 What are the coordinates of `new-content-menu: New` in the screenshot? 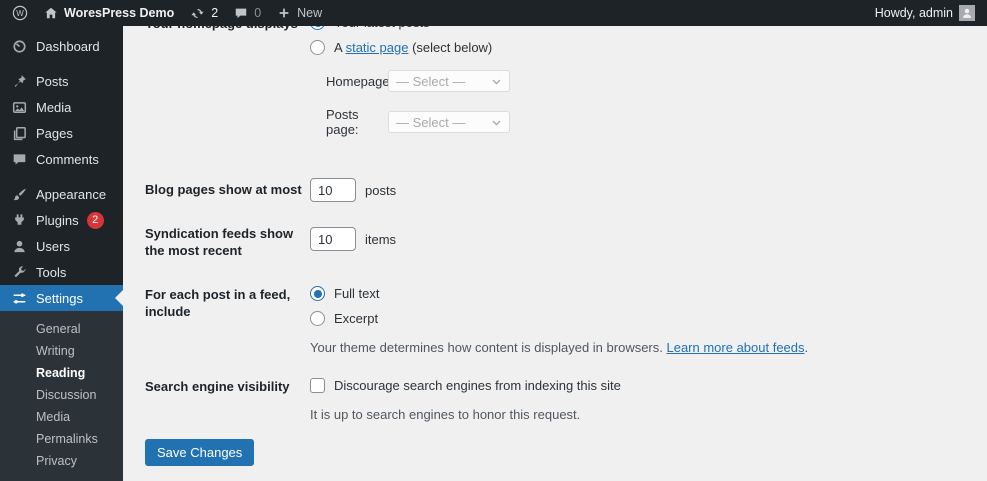 It's located at (299, 13).